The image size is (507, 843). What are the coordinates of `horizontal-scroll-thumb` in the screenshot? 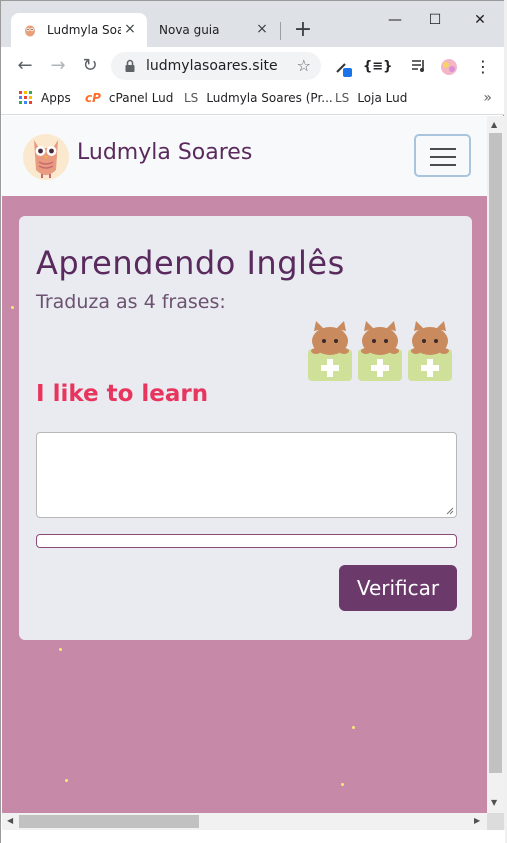 It's located at (109, 821).